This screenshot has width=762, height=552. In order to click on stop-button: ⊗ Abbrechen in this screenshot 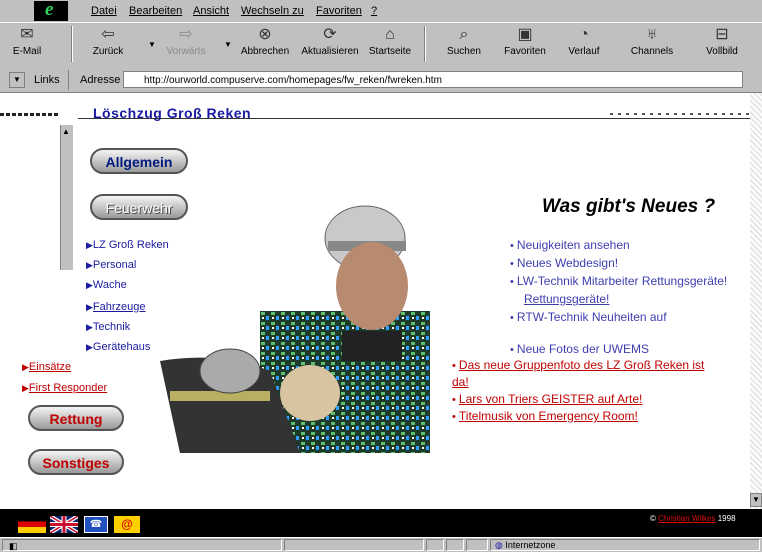, I will do `click(265, 44)`.